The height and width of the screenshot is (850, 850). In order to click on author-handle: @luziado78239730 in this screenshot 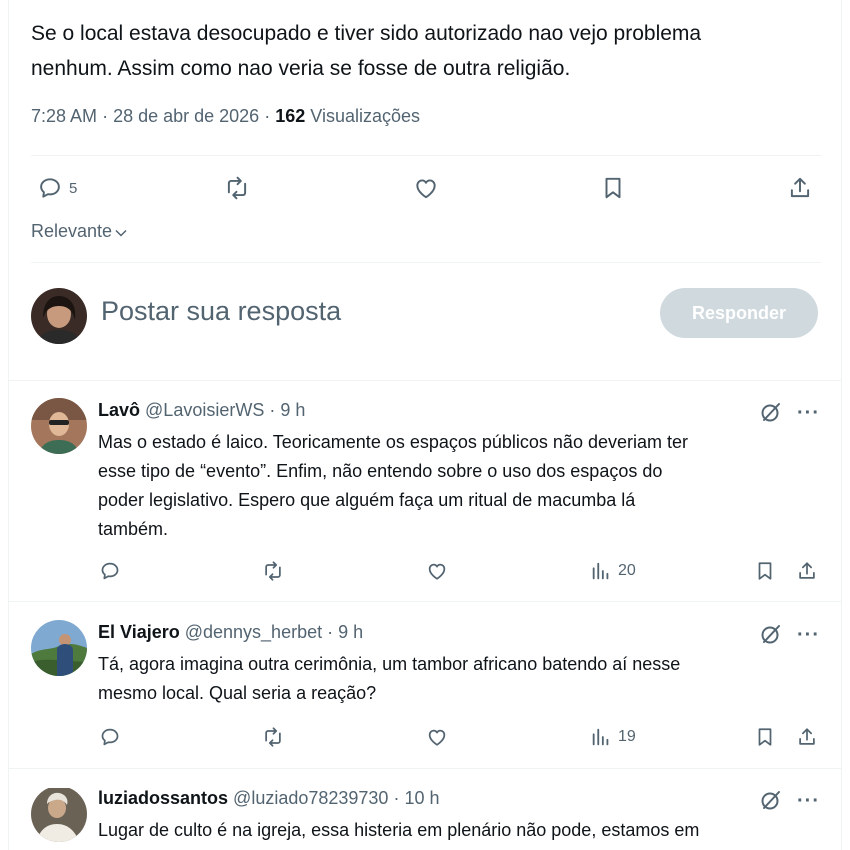, I will do `click(310, 798)`.